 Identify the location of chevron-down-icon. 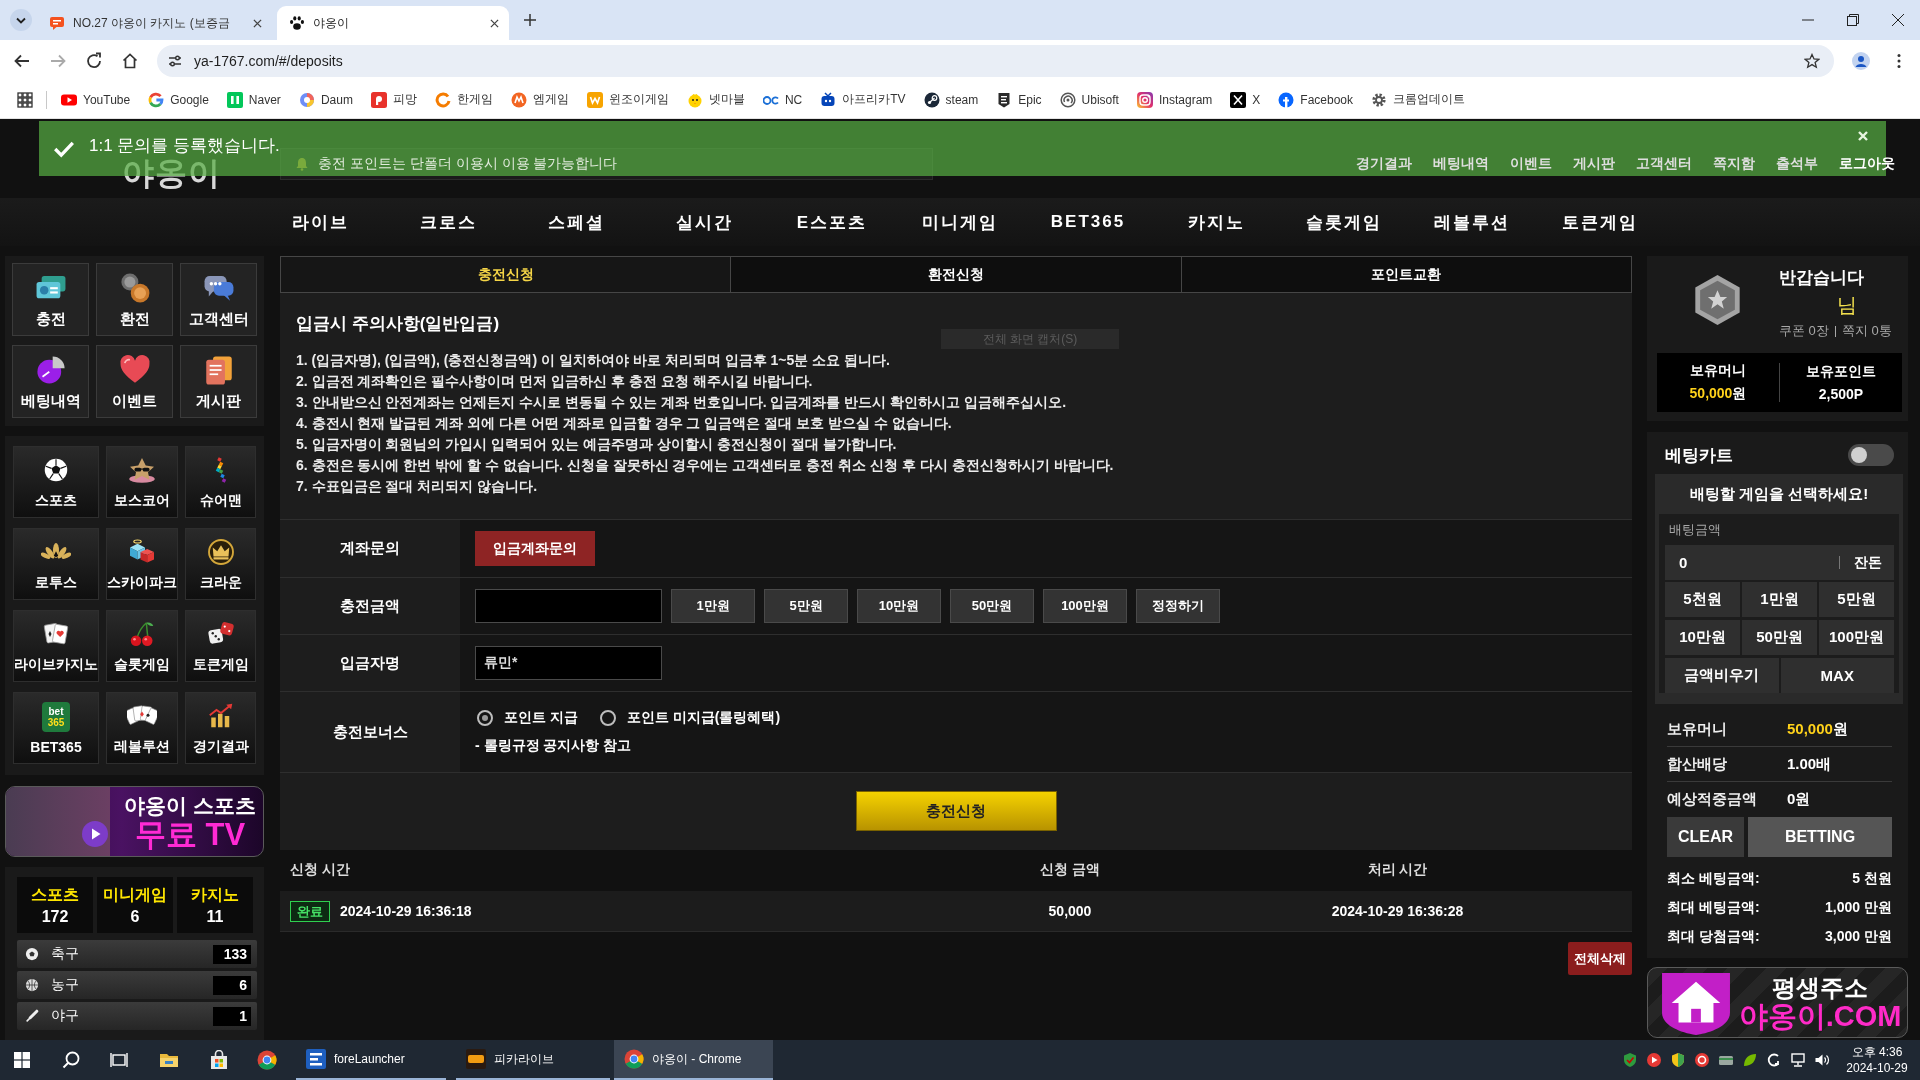
(21, 20).